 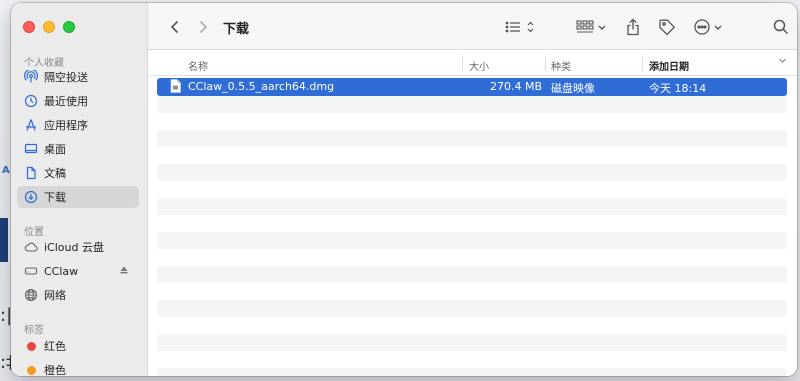 I want to click on ellipsis-circle-icon, so click(x=708, y=27).